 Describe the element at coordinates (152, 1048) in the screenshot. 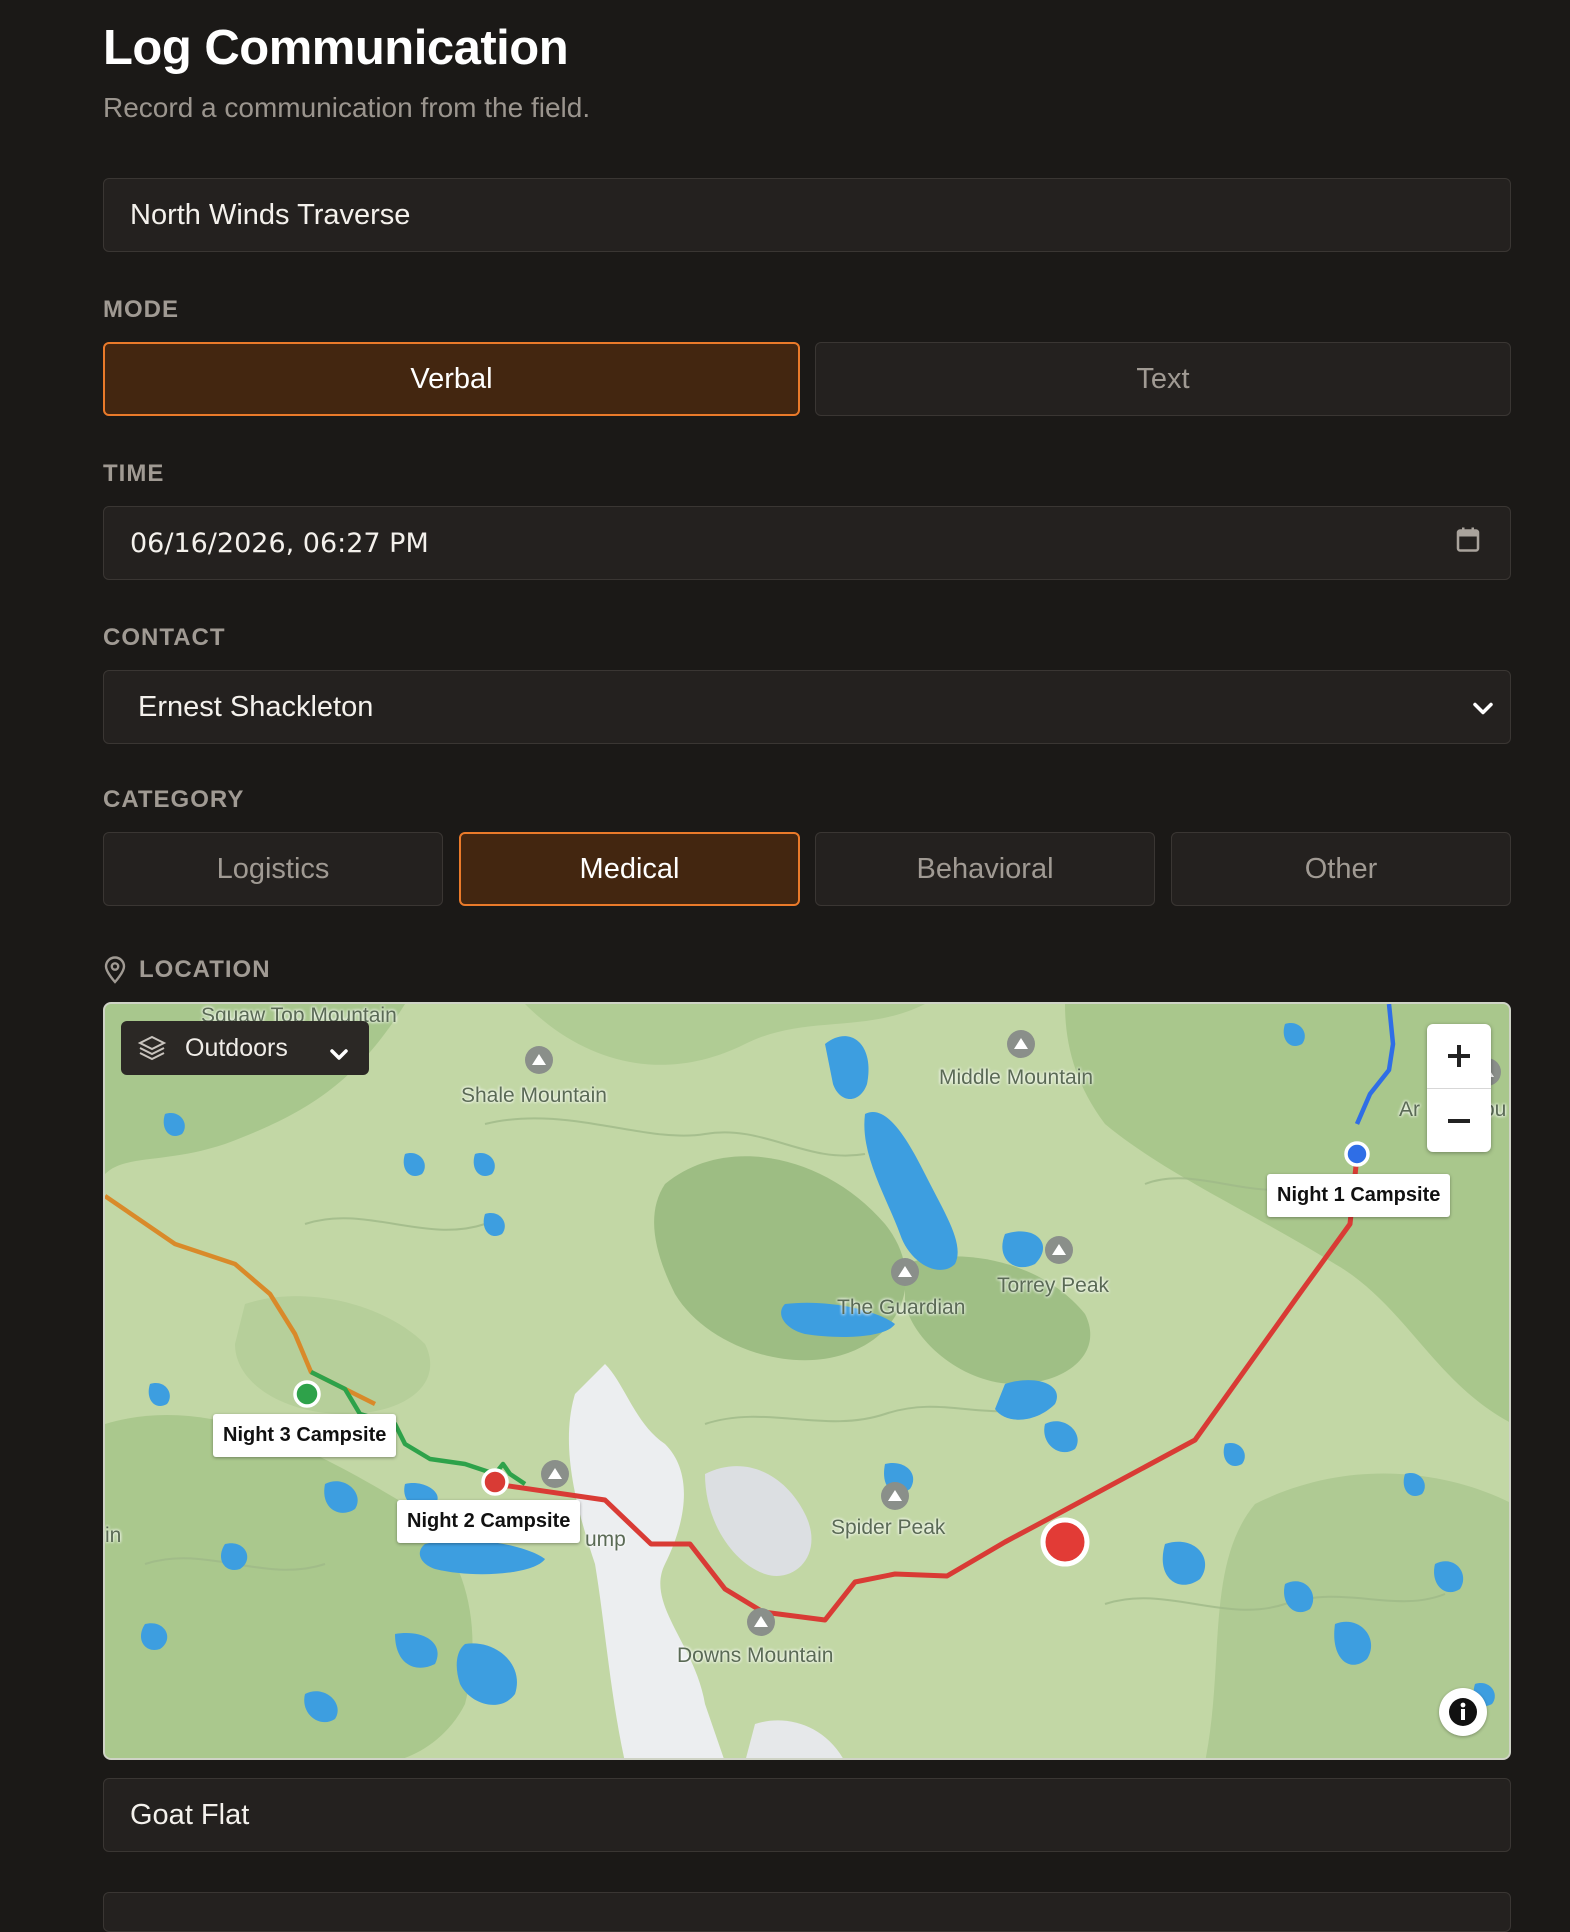

I see `layers-icon` at that location.